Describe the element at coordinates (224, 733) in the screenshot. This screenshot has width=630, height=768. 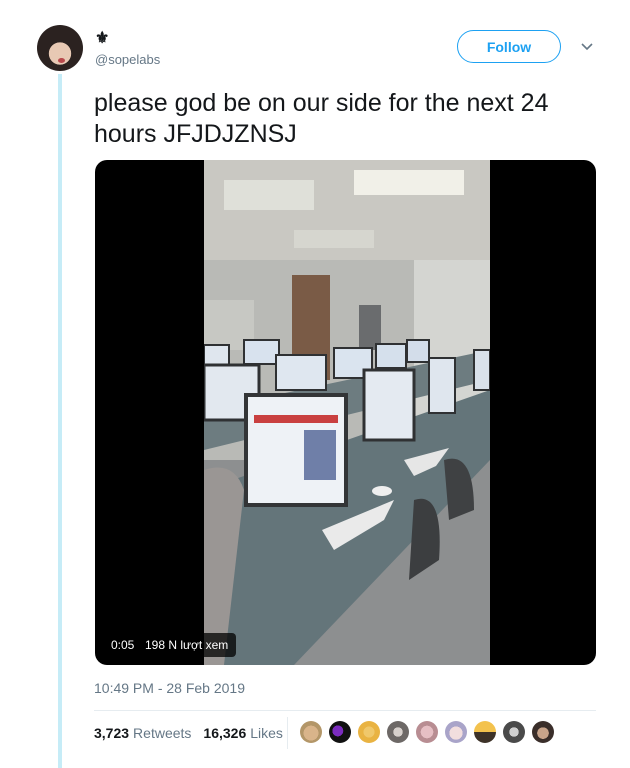
I see `likes-count: 16,326` at that location.